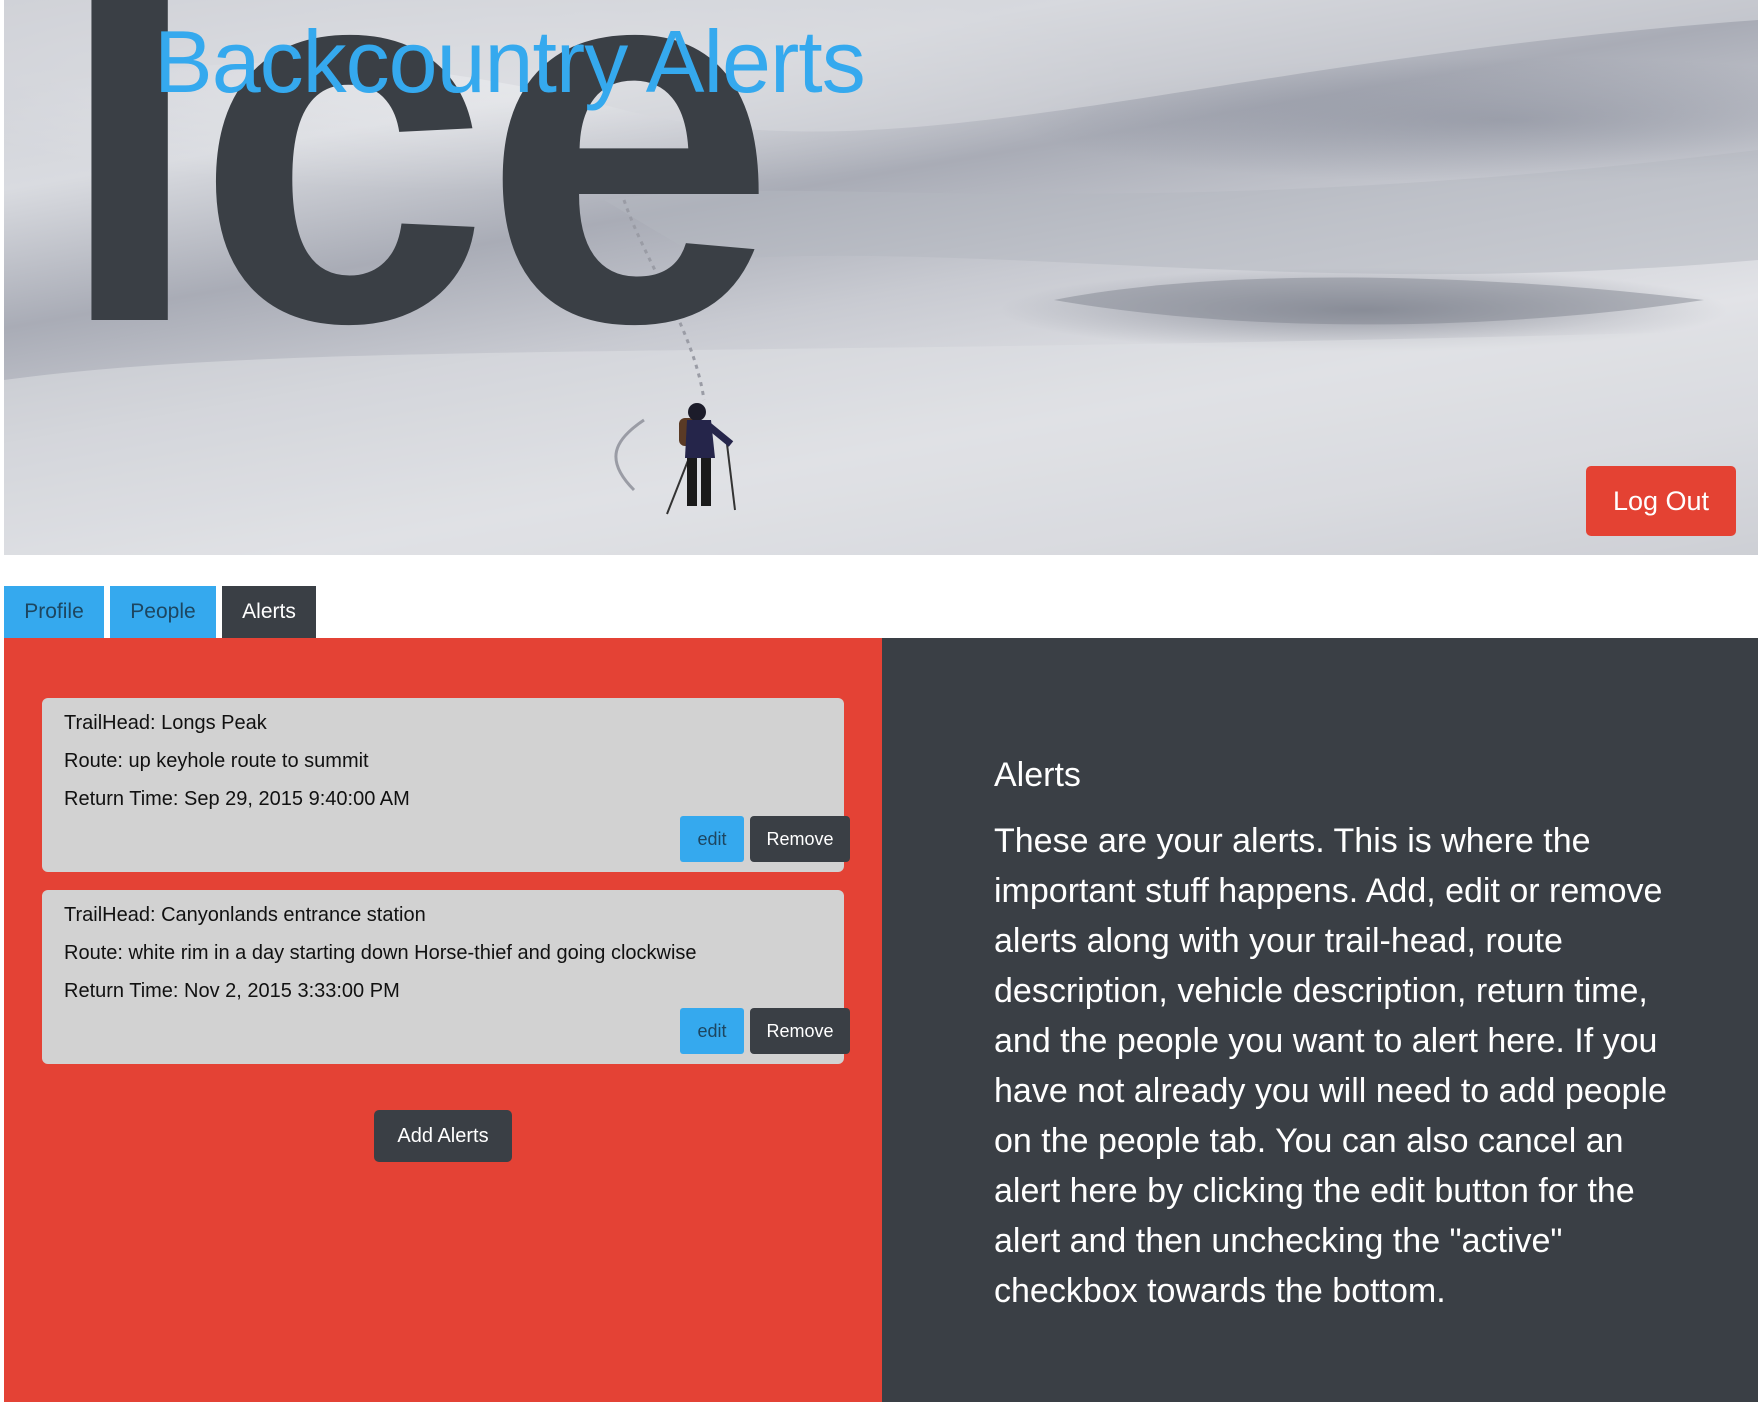 This screenshot has width=1758, height=1402. What do you see at coordinates (237, 799) in the screenshot?
I see `alert-return-time: Return Time: Sep 29, 2015 9:40:00 AM` at bounding box center [237, 799].